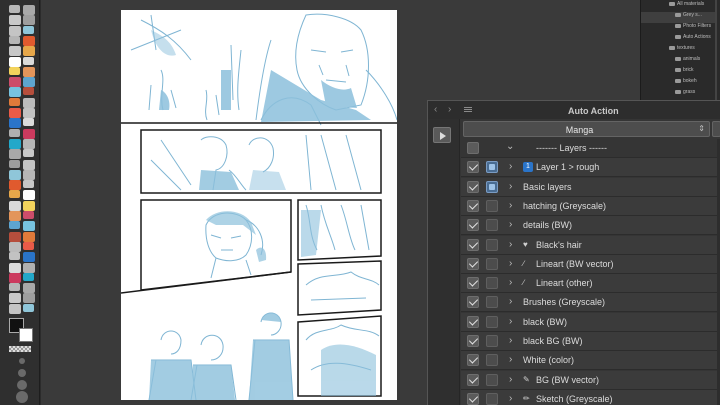  I want to click on action-row: › White (color), so click(590, 361).